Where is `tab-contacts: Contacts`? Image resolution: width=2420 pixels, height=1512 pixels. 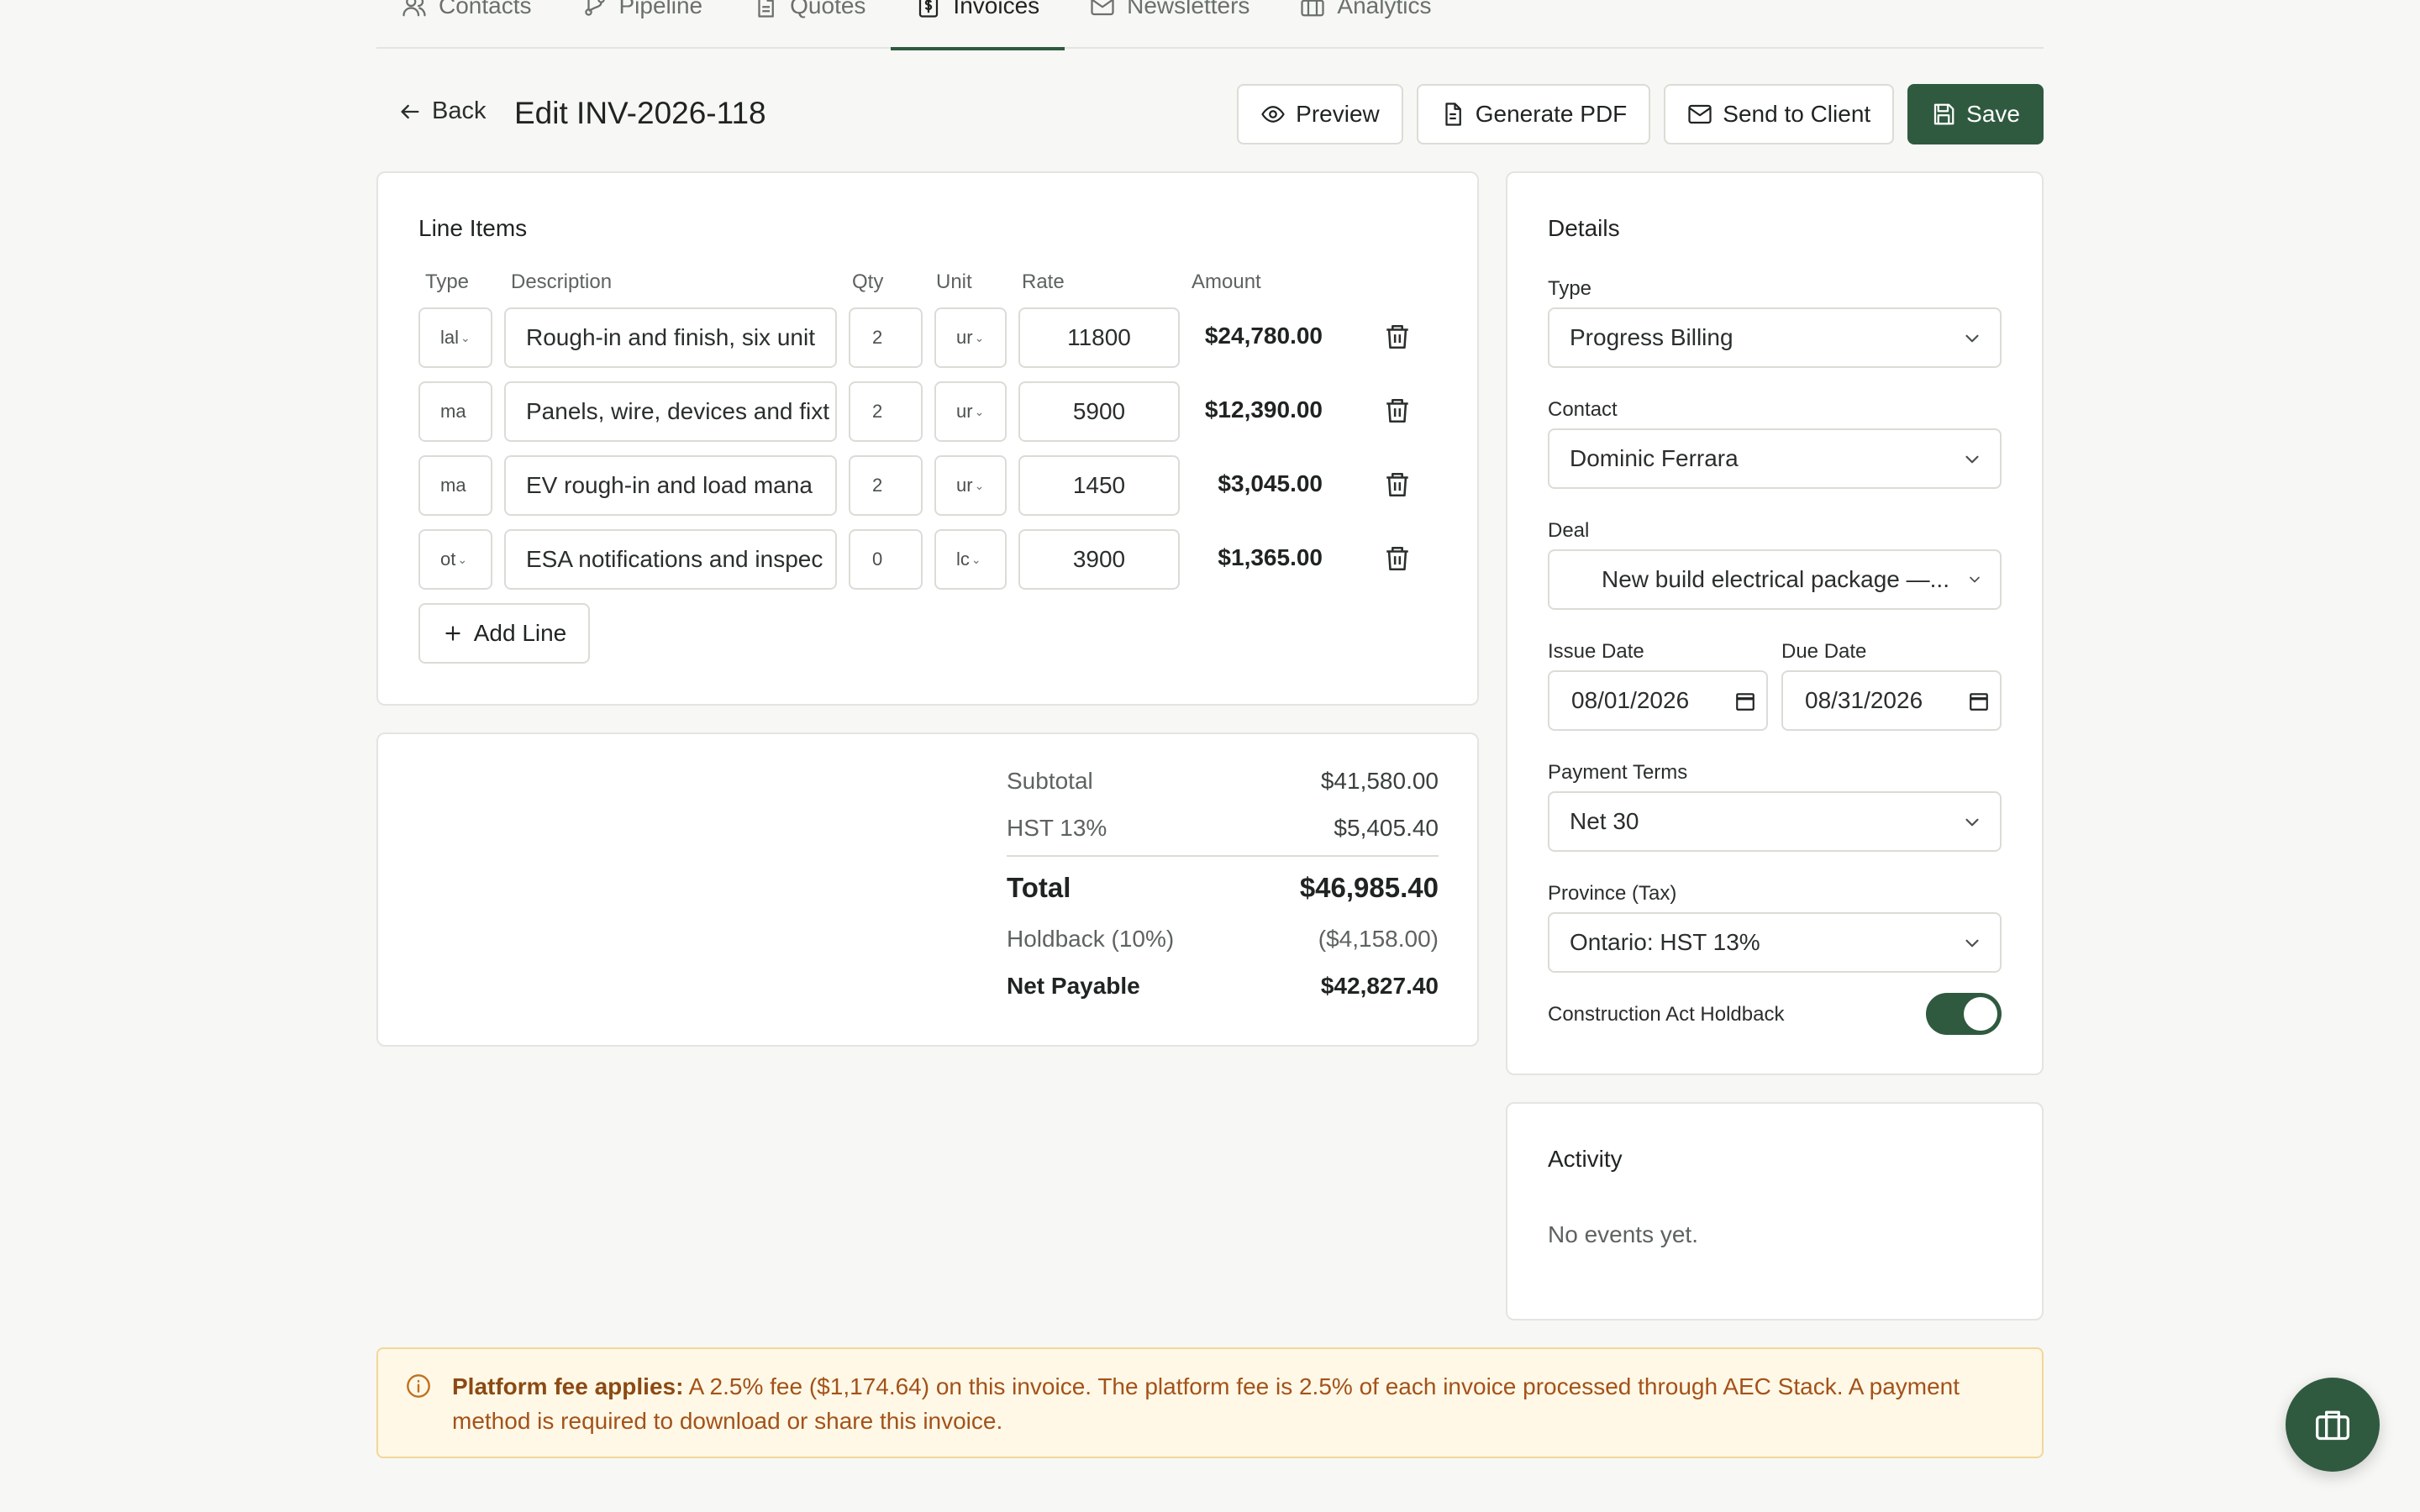 tab-contacts: Contacts is located at coordinates (466, 15).